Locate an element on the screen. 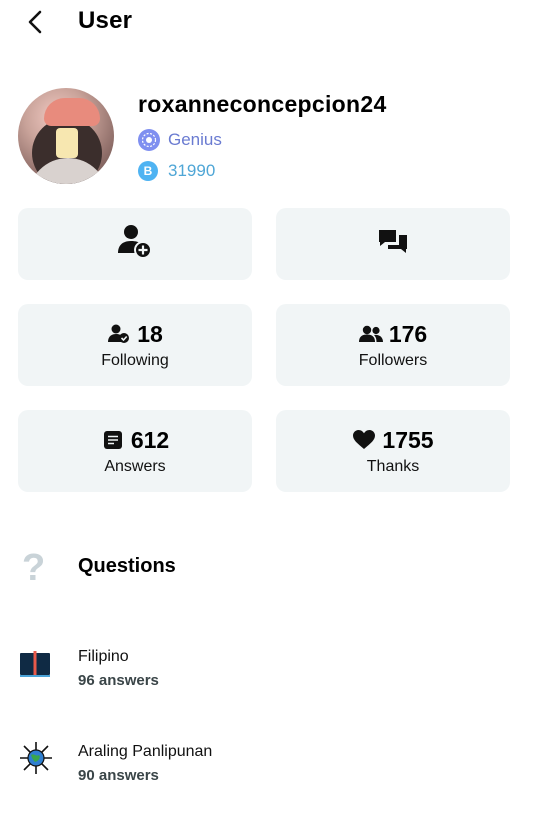 The width and height of the screenshot is (534, 835). header: User is located at coordinates (267, 22).